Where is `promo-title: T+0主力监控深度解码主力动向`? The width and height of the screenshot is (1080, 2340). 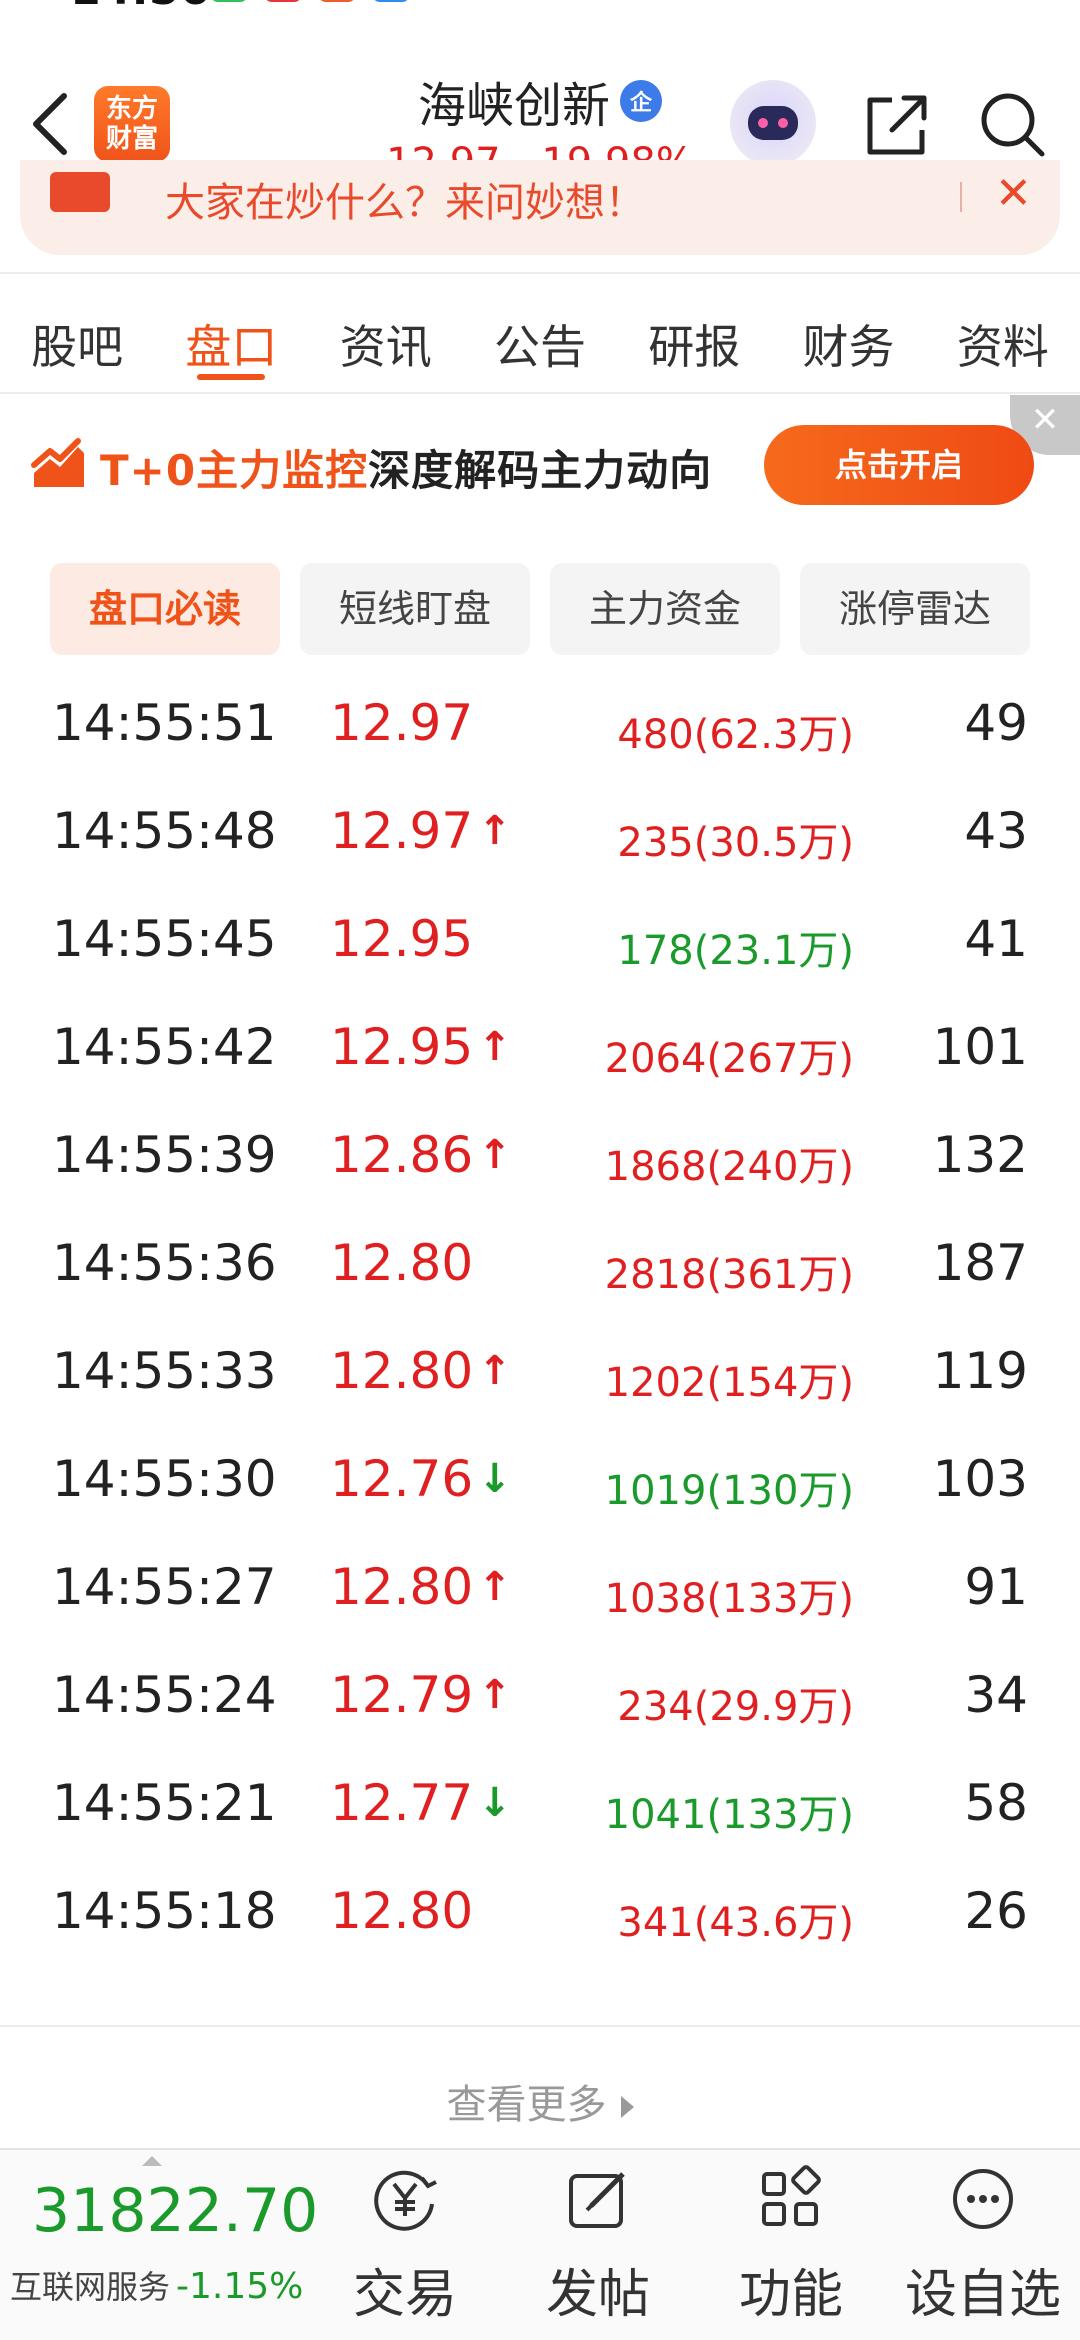
promo-title: T+0主力监控深度解码主力动向 is located at coordinates (406, 467).